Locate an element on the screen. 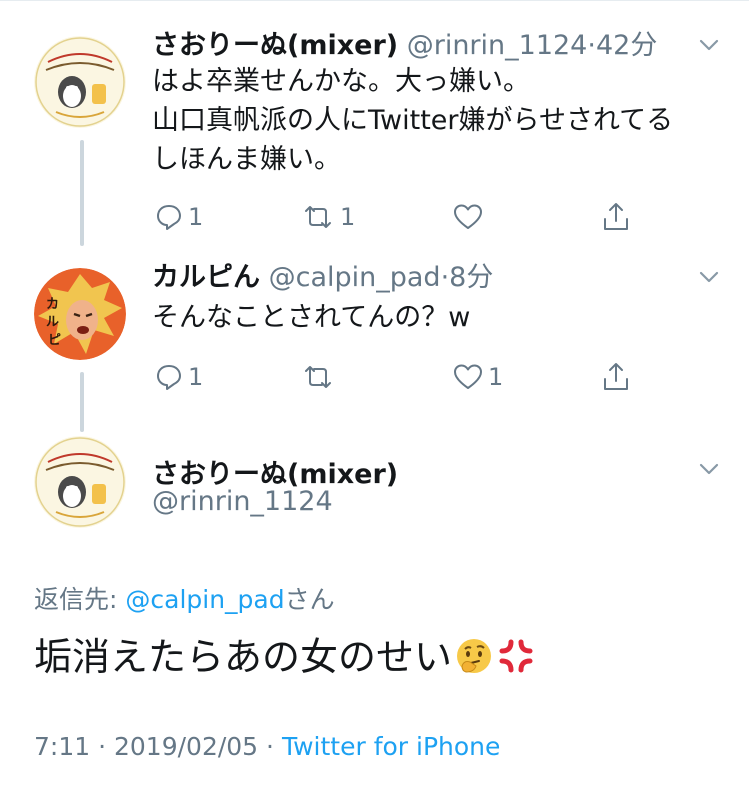  tweet-header: さおりーぬ(mixer) @rinrin_1124·42分 is located at coordinates (404, 46).